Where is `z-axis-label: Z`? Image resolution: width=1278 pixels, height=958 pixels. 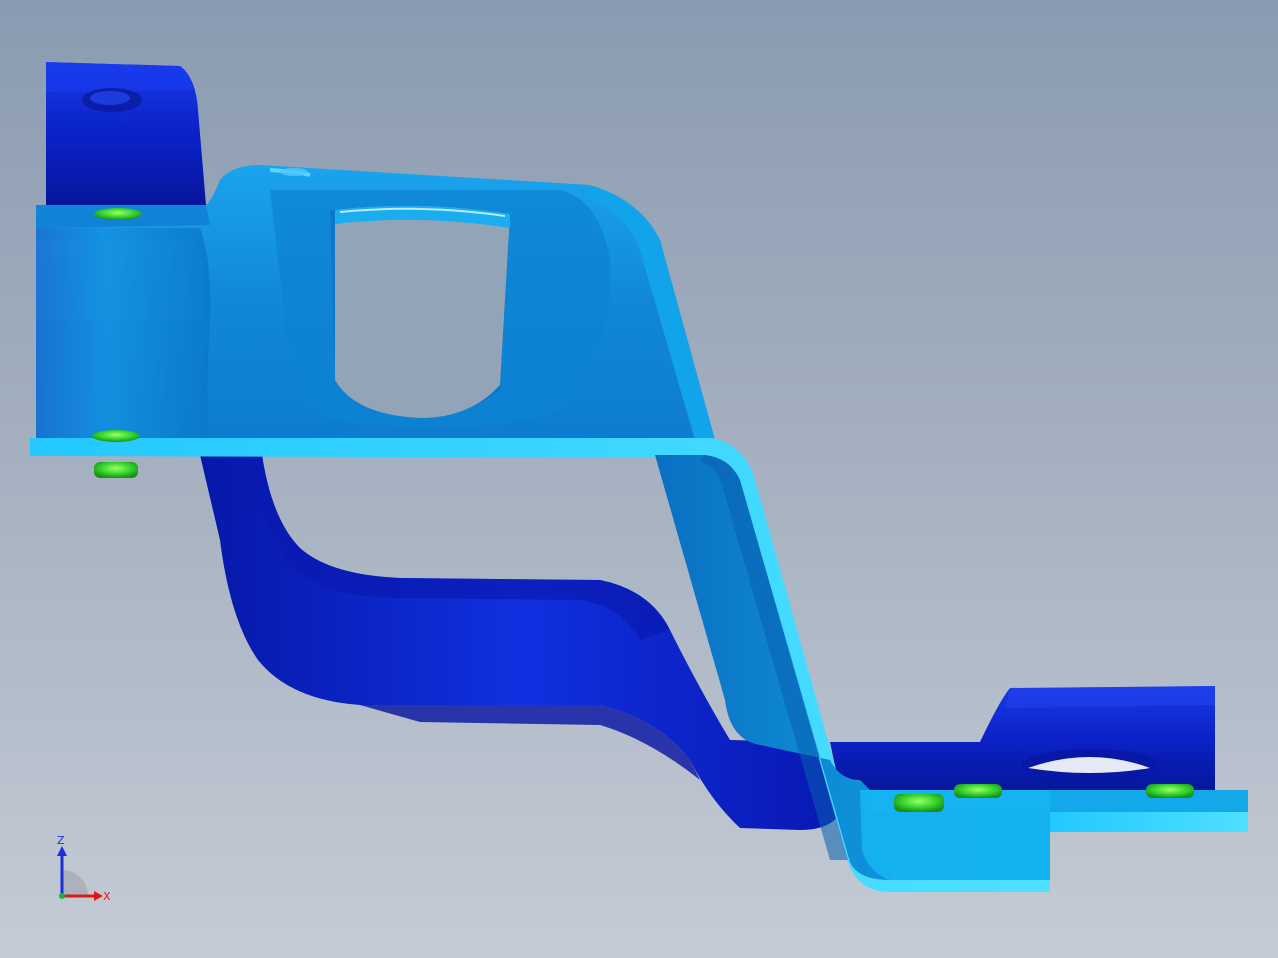
z-axis-label: Z is located at coordinates (61, 840).